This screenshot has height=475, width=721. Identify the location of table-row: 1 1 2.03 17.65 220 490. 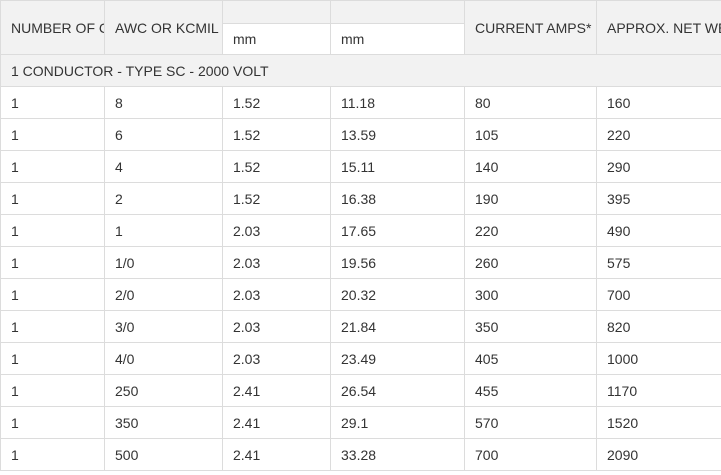
(360, 230).